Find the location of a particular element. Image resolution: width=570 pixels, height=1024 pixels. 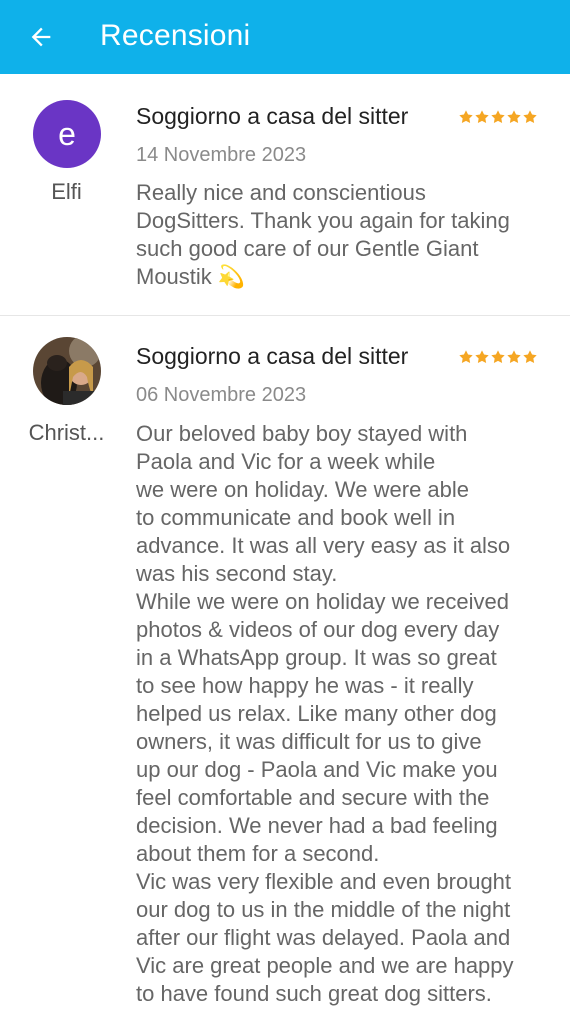

avatar: e is located at coordinates (67, 134).